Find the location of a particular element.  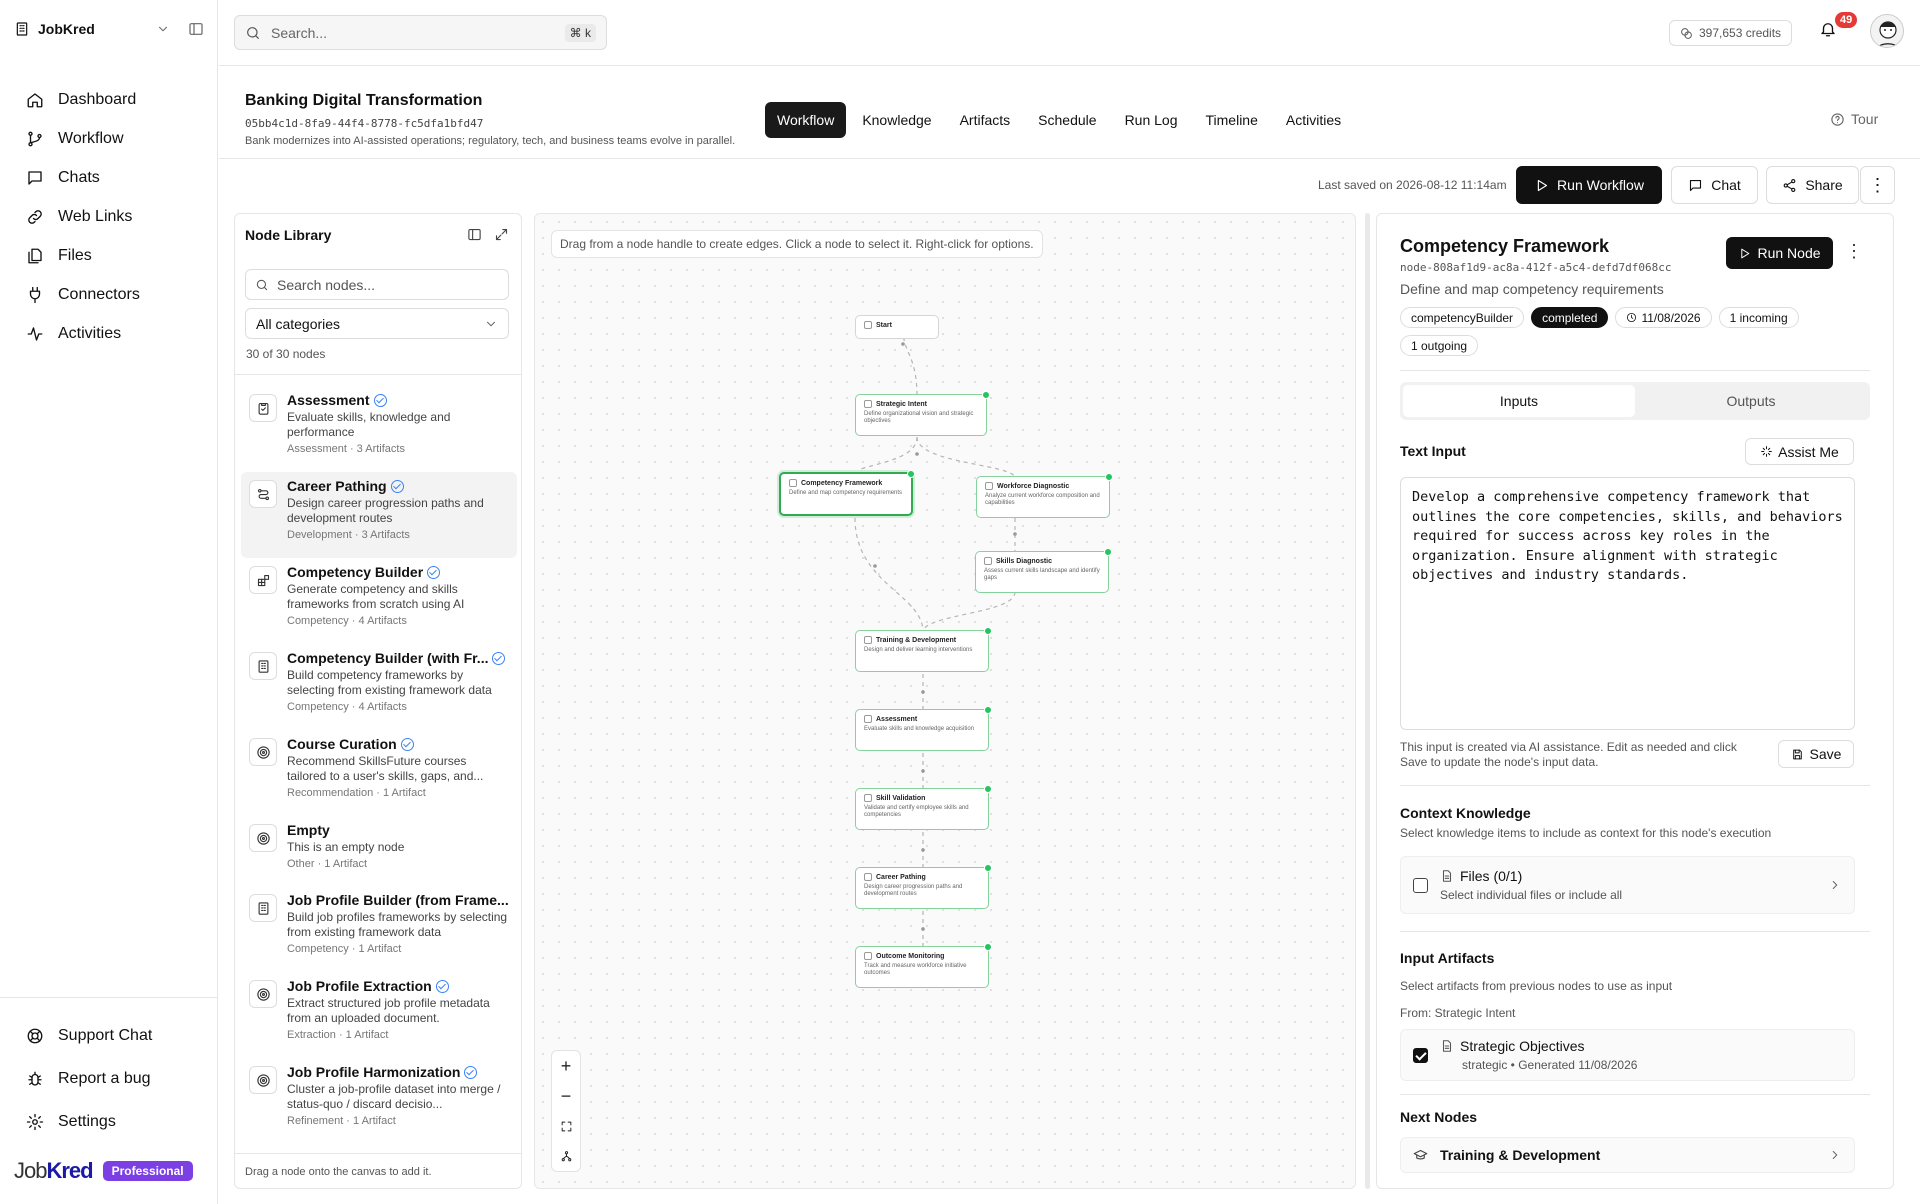

zoom-out-icon: − is located at coordinates (566, 1096).